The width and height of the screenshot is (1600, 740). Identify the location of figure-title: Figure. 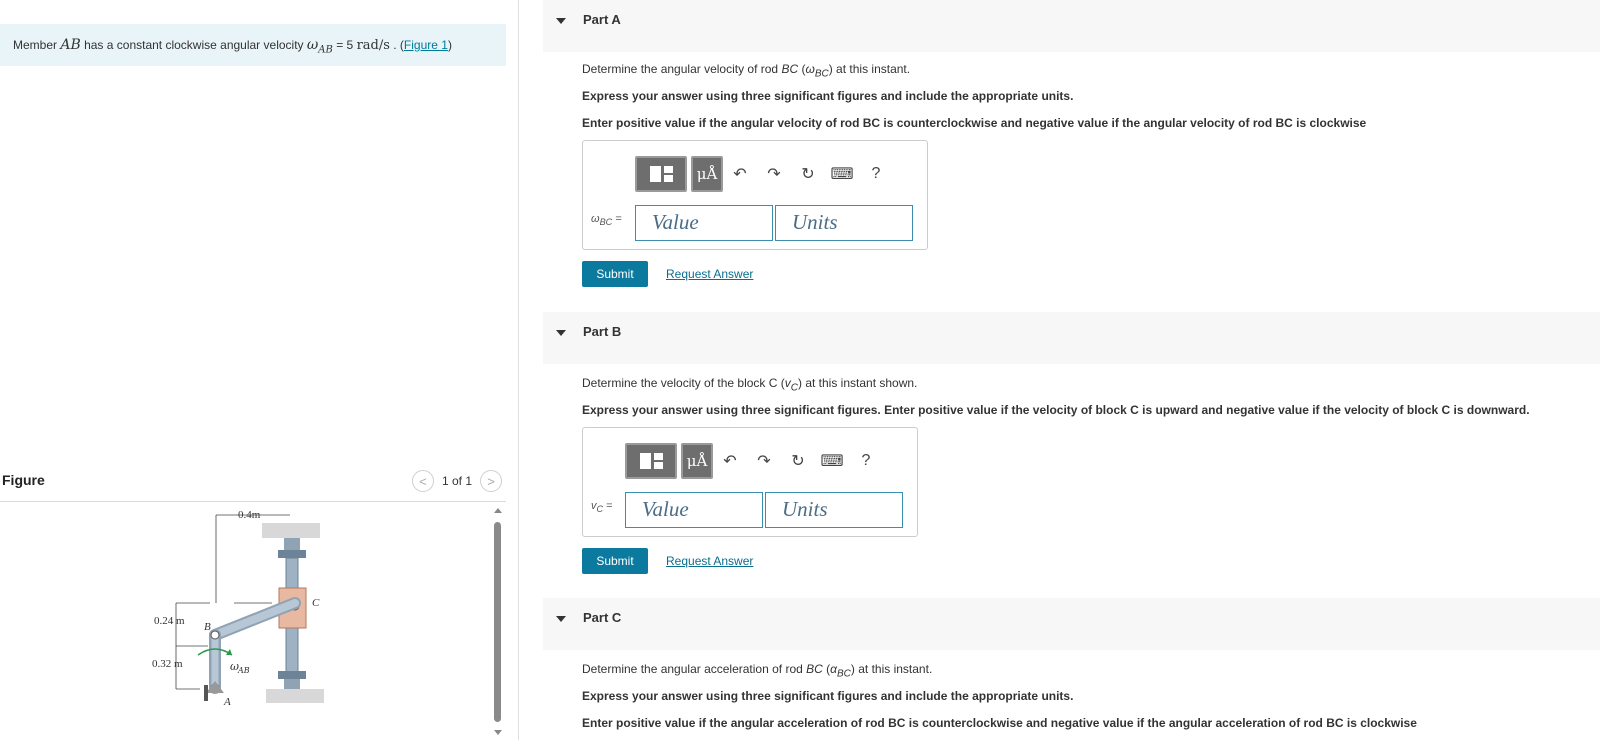
(23, 480).